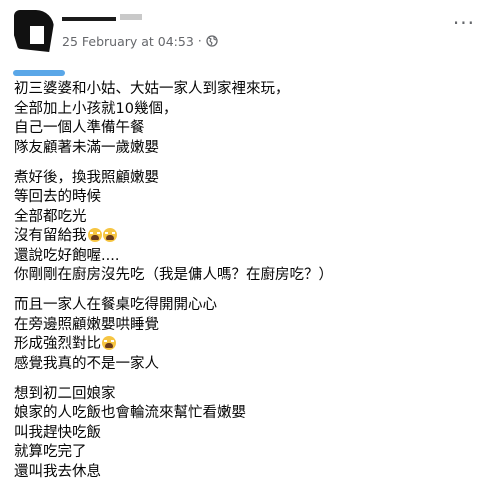 This screenshot has height=493, width=487. I want to click on post-line: 隊友顧著未滿一歲嫩嬰, so click(86, 147).